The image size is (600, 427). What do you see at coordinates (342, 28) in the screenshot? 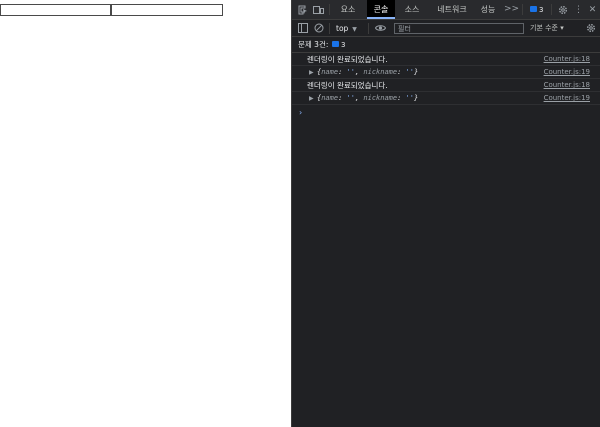
I see `context-label: top` at bounding box center [342, 28].